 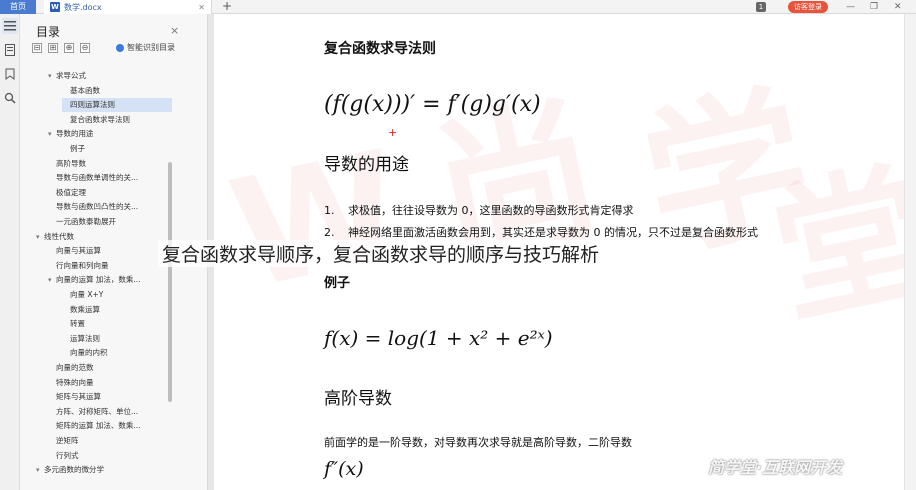 I want to click on toc-item: 例子, so click(x=73, y=149).